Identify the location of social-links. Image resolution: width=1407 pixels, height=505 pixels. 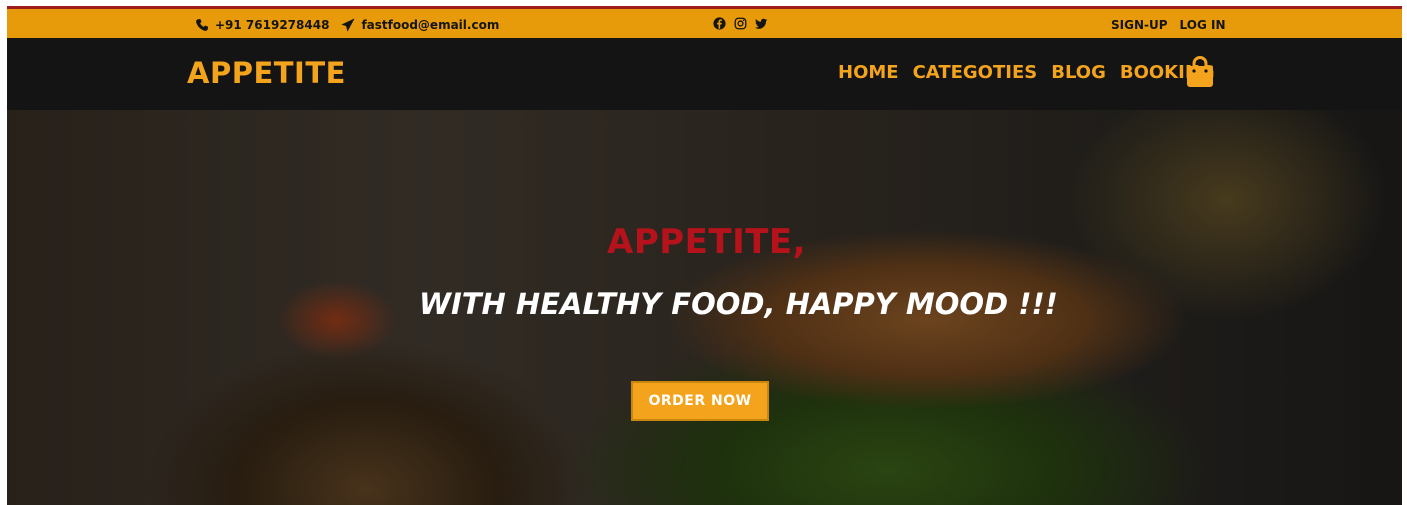
(740, 23).